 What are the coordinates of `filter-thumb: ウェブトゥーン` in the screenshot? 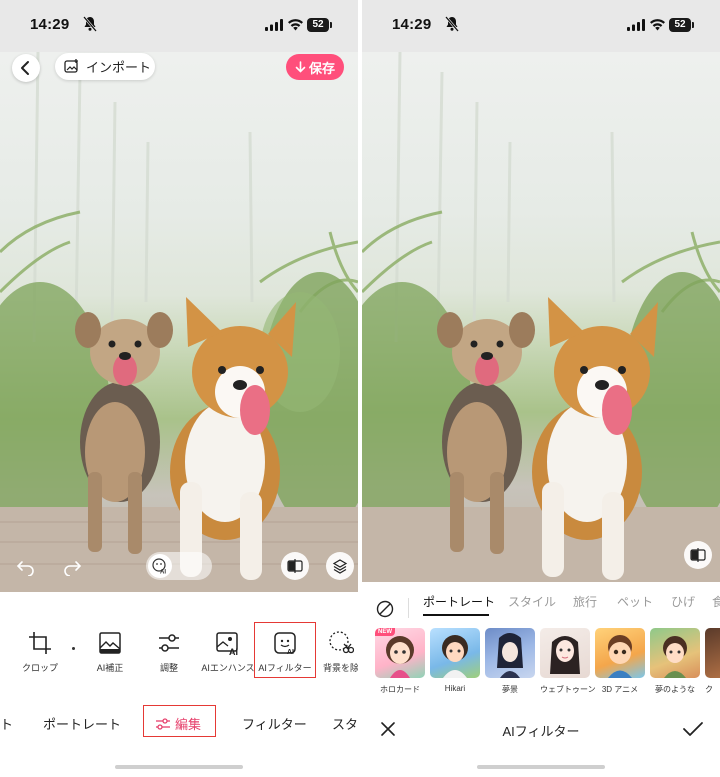 It's located at (568, 661).